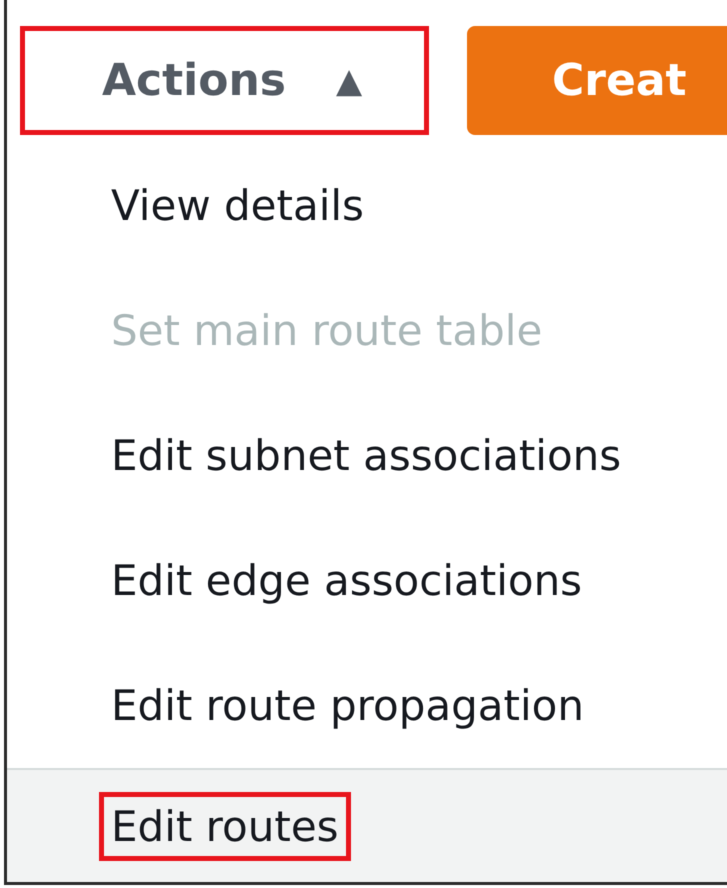 This screenshot has height=888, width=727. I want to click on caret-icon: ▲, so click(349, 80).